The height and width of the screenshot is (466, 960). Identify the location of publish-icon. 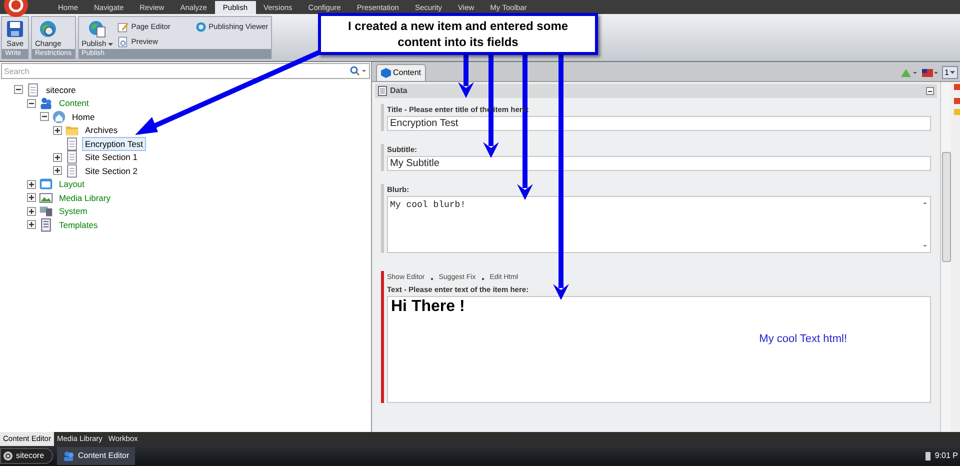
(97, 29).